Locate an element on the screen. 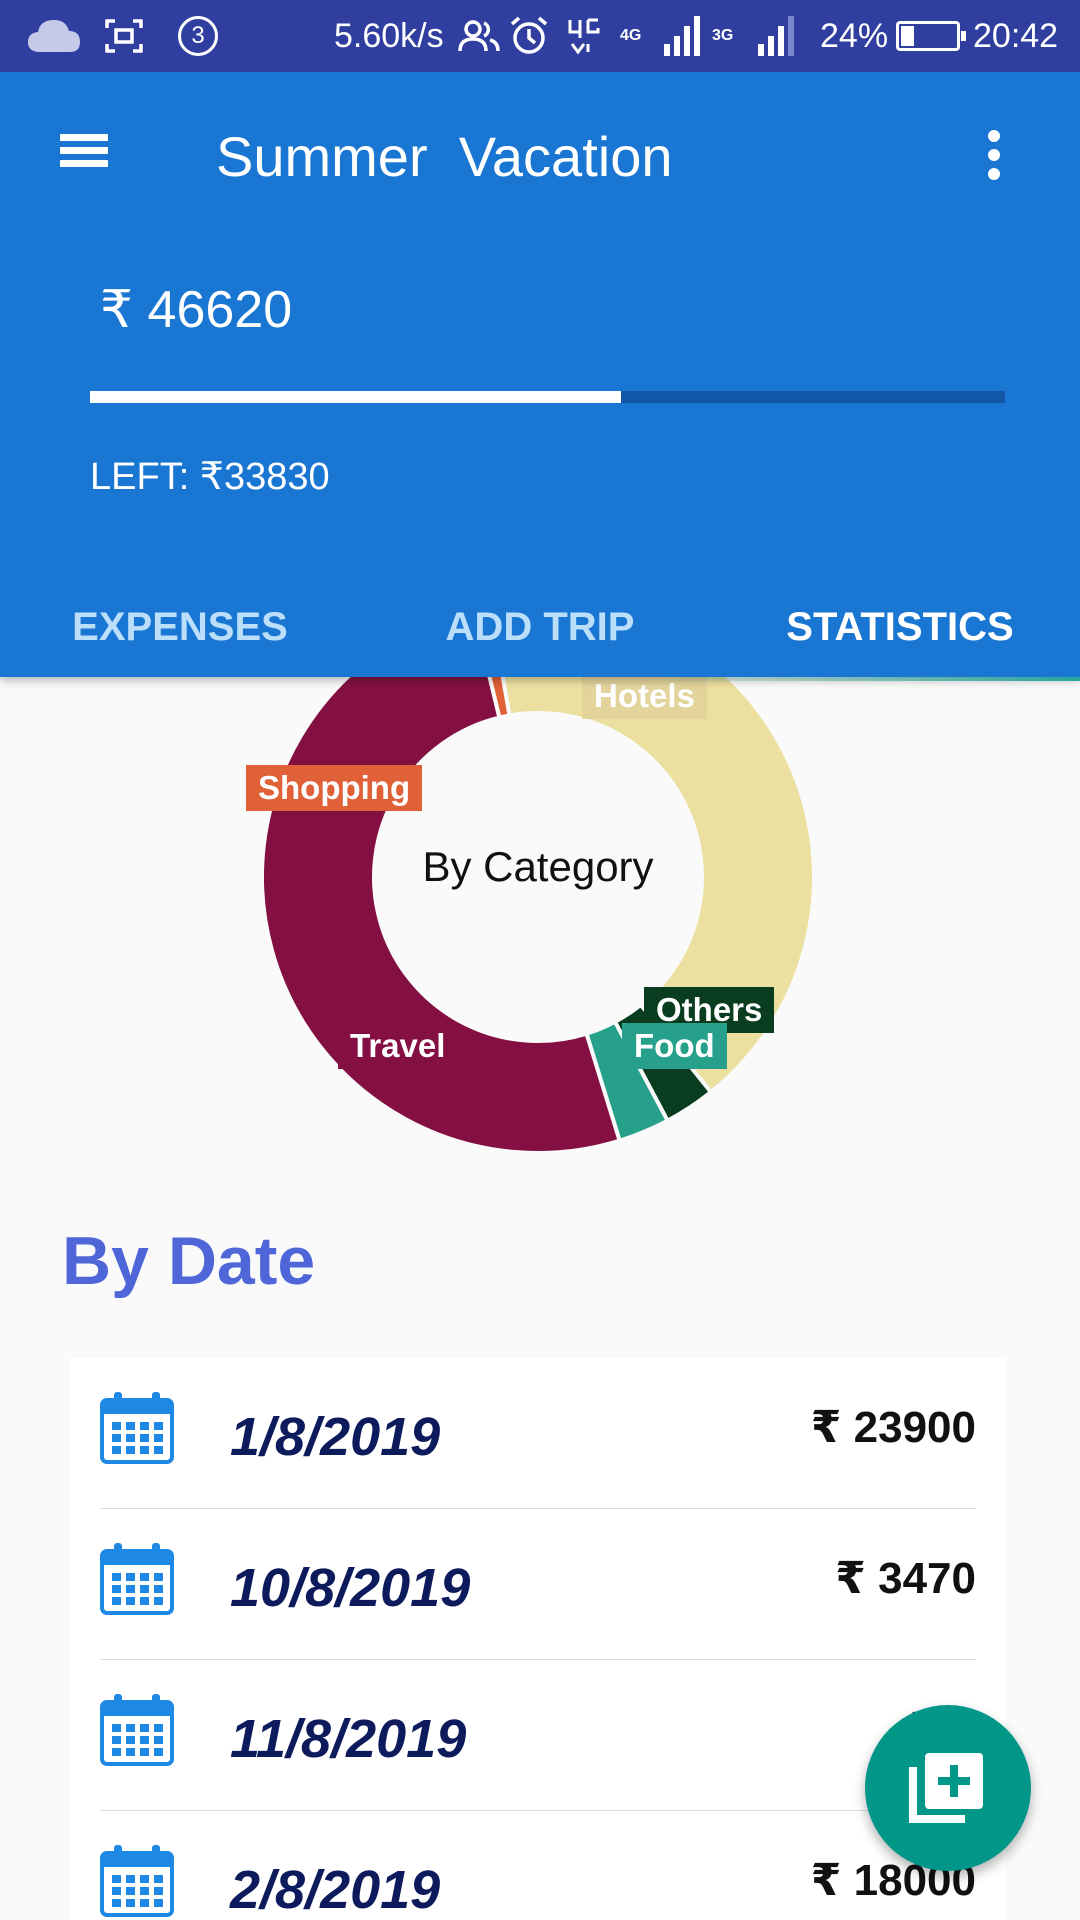 Image resolution: width=1080 pixels, height=1920 pixels. alarm-icon is located at coordinates (529, 36).